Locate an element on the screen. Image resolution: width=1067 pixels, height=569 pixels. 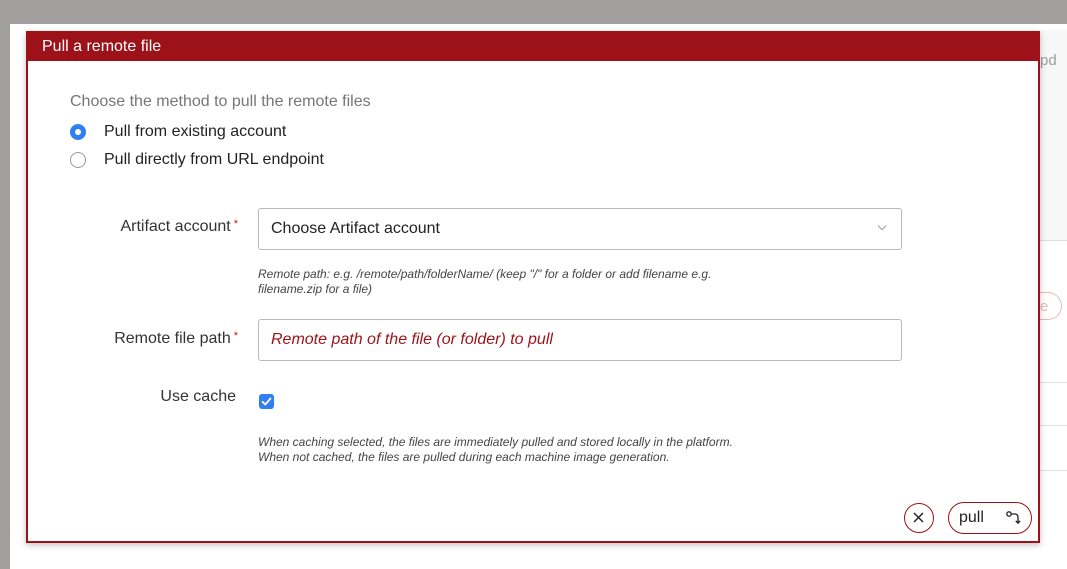
artifact-account-select: Choose Artifact account is located at coordinates (580, 229).